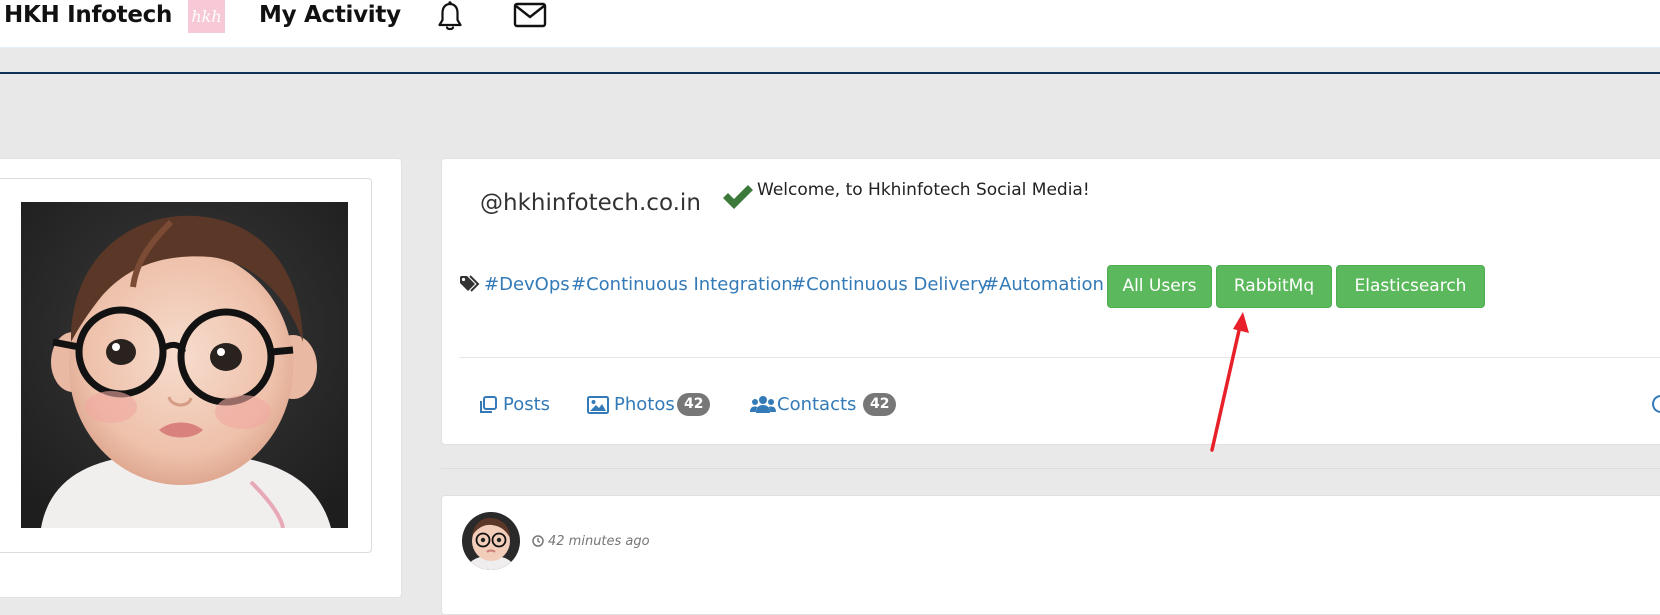  Describe the element at coordinates (598, 405) in the screenshot. I see `image-icon` at that location.